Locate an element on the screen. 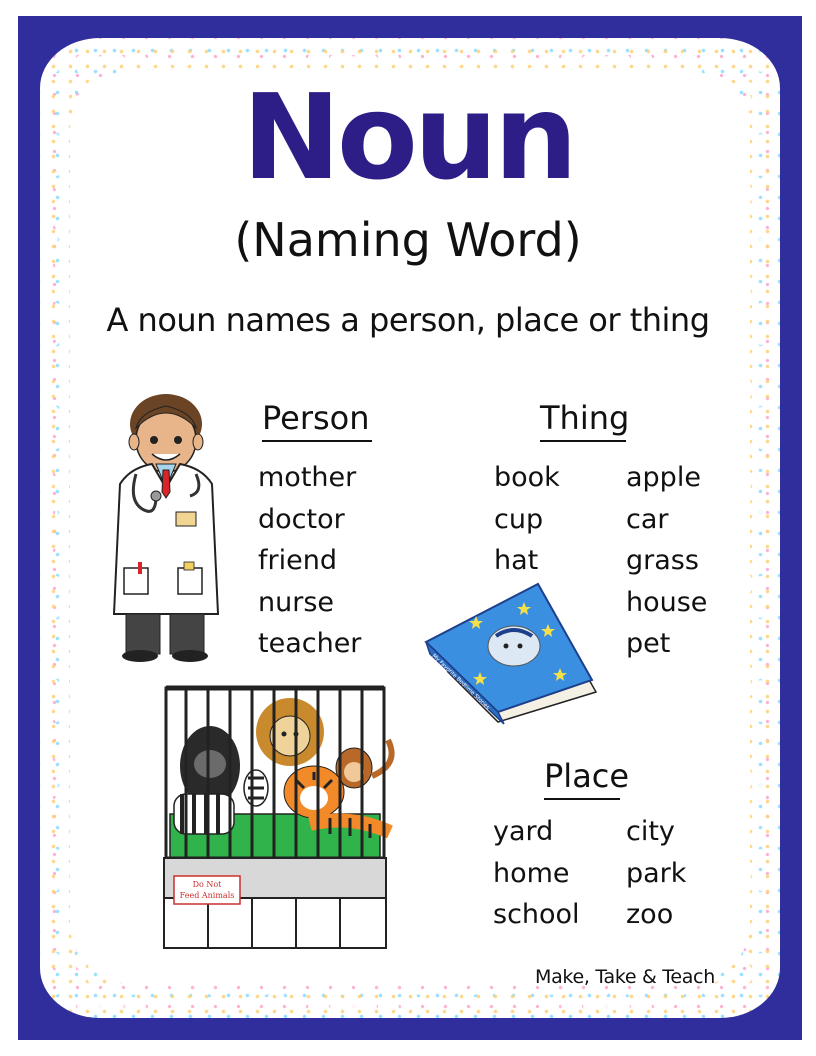  noun-definition: A noun names a person, place or thing is located at coordinates (408, 320).